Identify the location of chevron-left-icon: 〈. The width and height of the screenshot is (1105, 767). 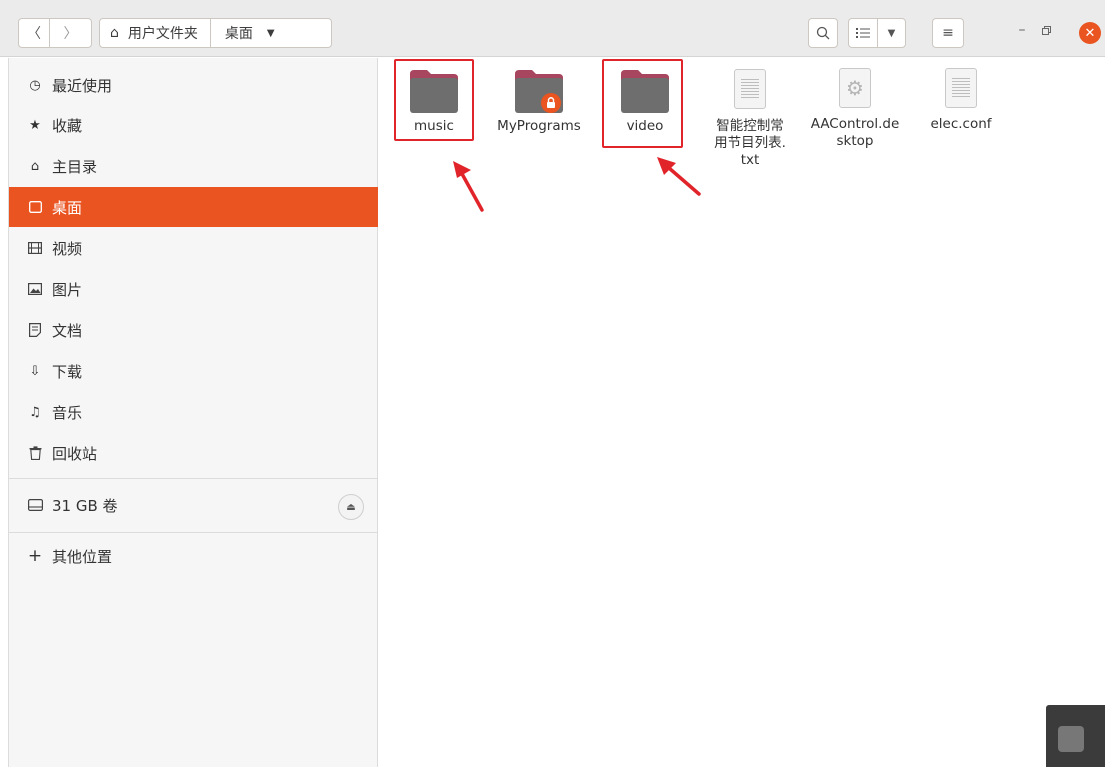
(34, 34).